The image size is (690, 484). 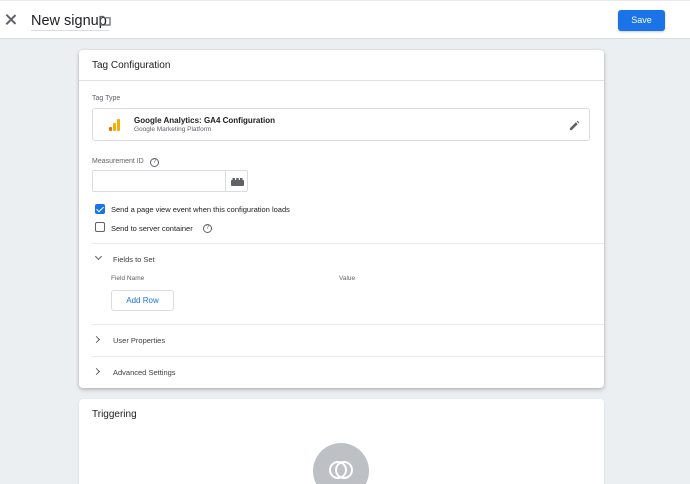 What do you see at coordinates (11, 20) in the screenshot?
I see `close-icon` at bounding box center [11, 20].